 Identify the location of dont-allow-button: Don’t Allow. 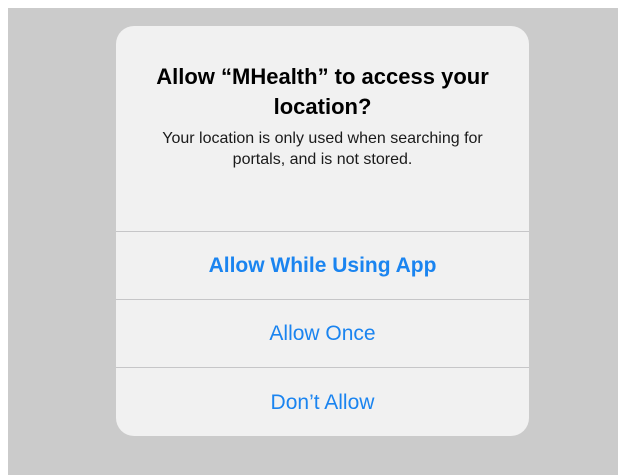
(322, 401).